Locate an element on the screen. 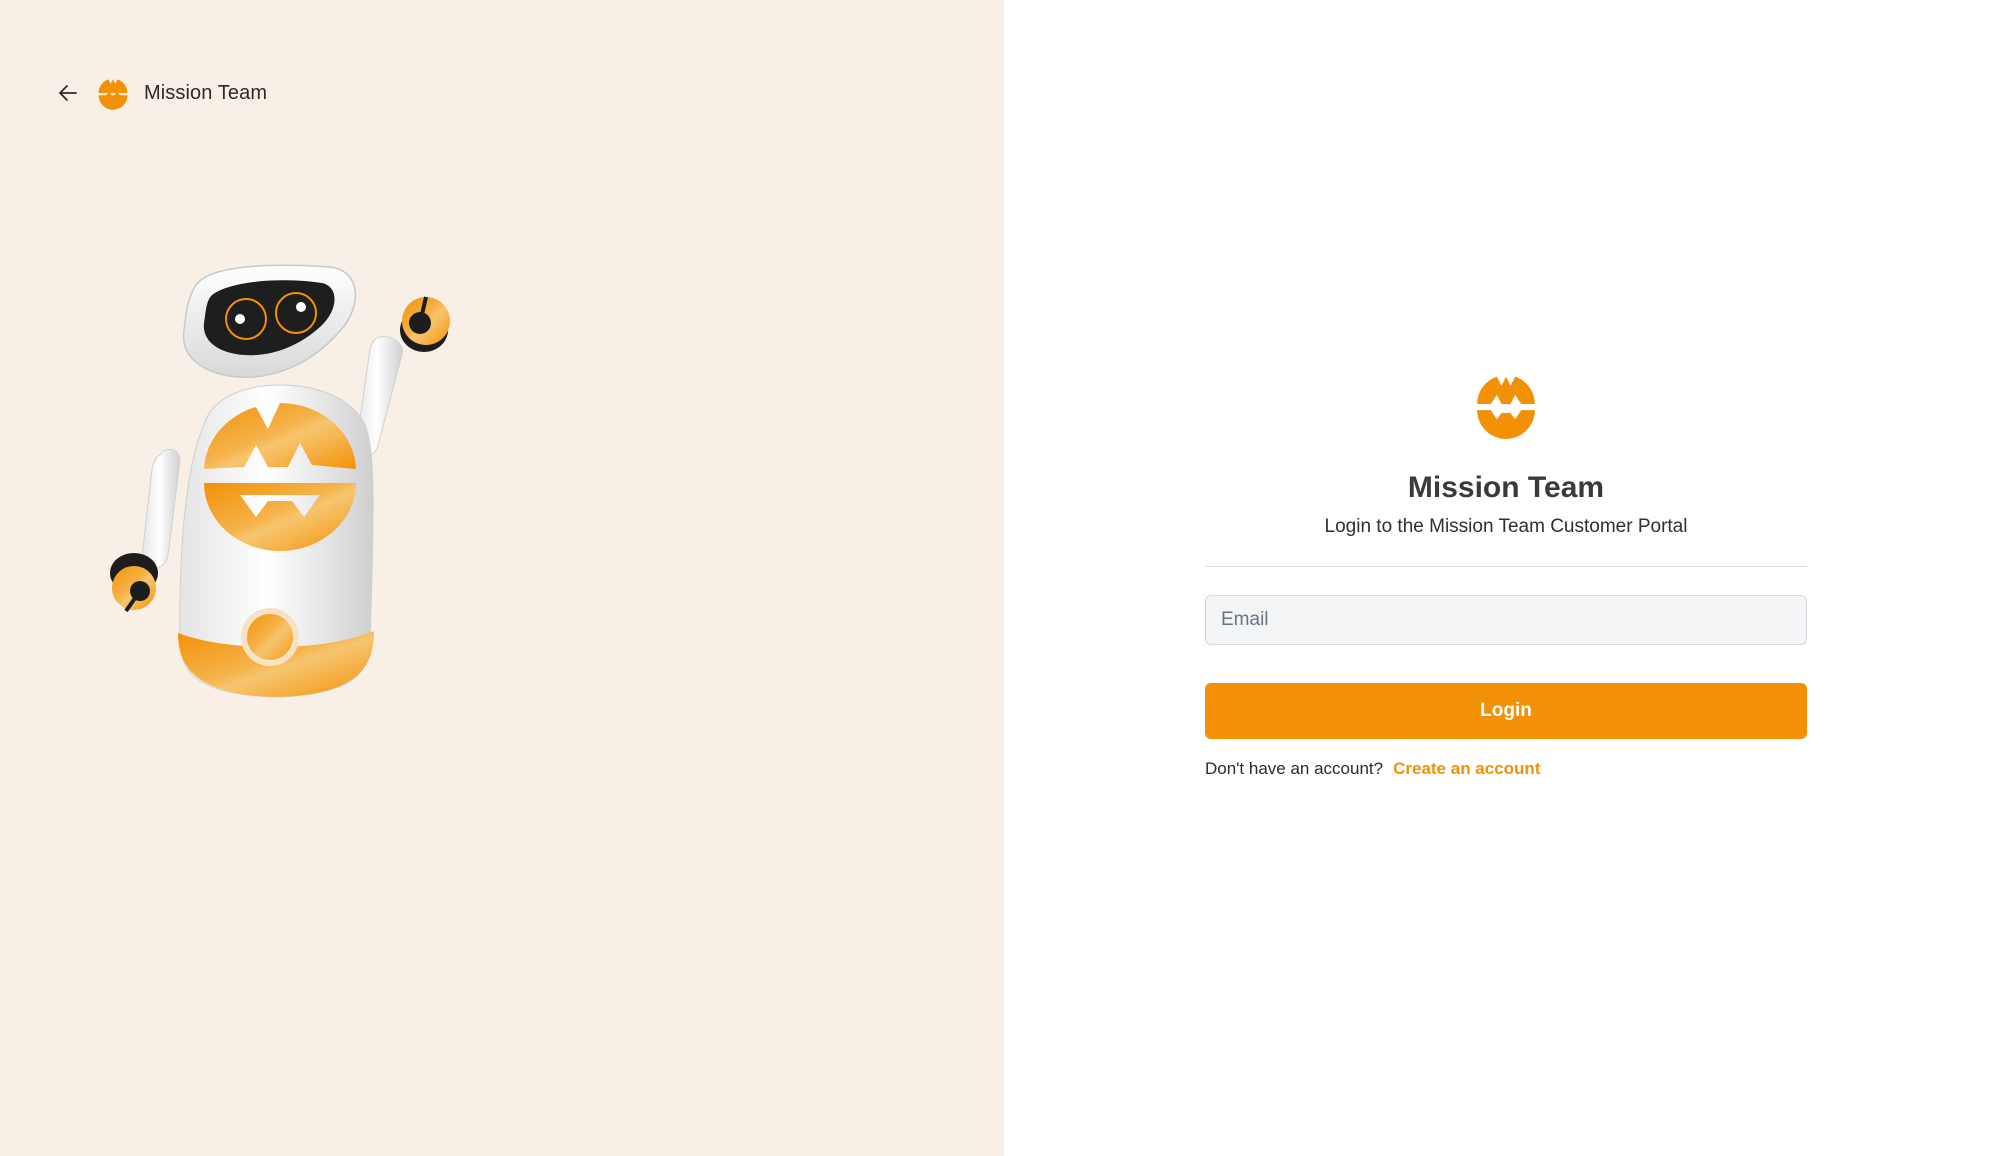 The width and height of the screenshot is (2000, 1156). back-to-home-link: Mission Team is located at coordinates (161, 93).